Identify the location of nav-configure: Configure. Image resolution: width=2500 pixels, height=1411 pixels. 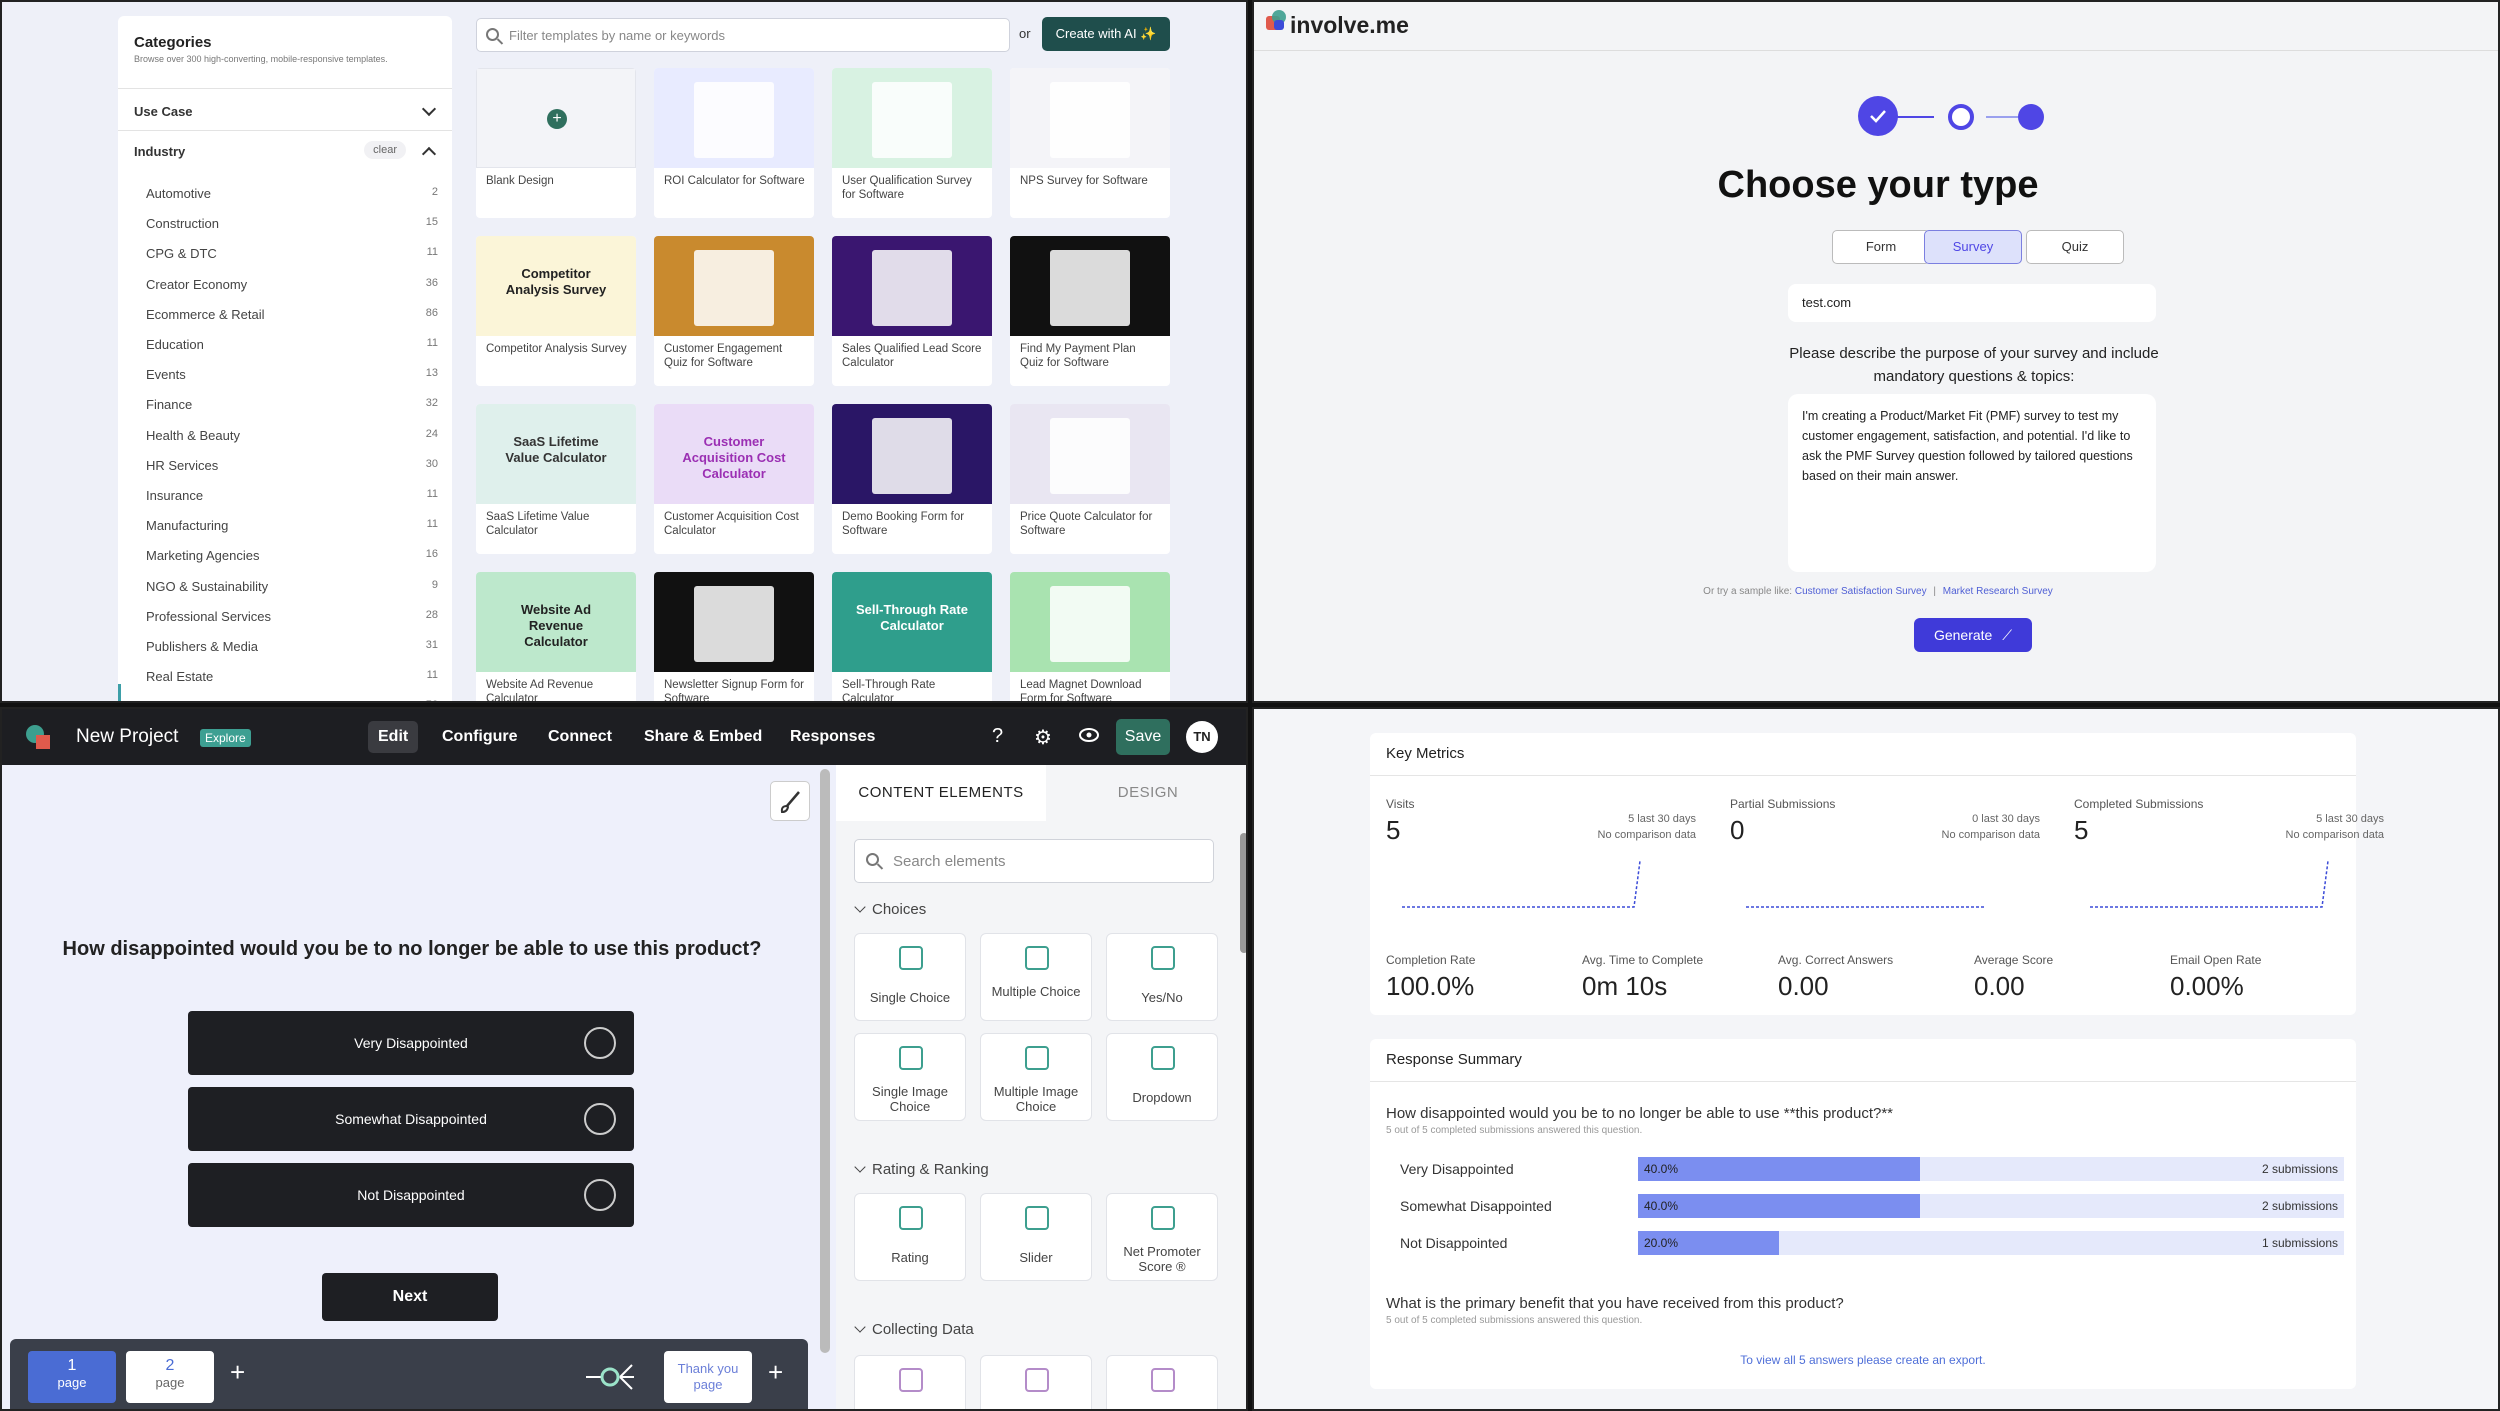
(480, 737).